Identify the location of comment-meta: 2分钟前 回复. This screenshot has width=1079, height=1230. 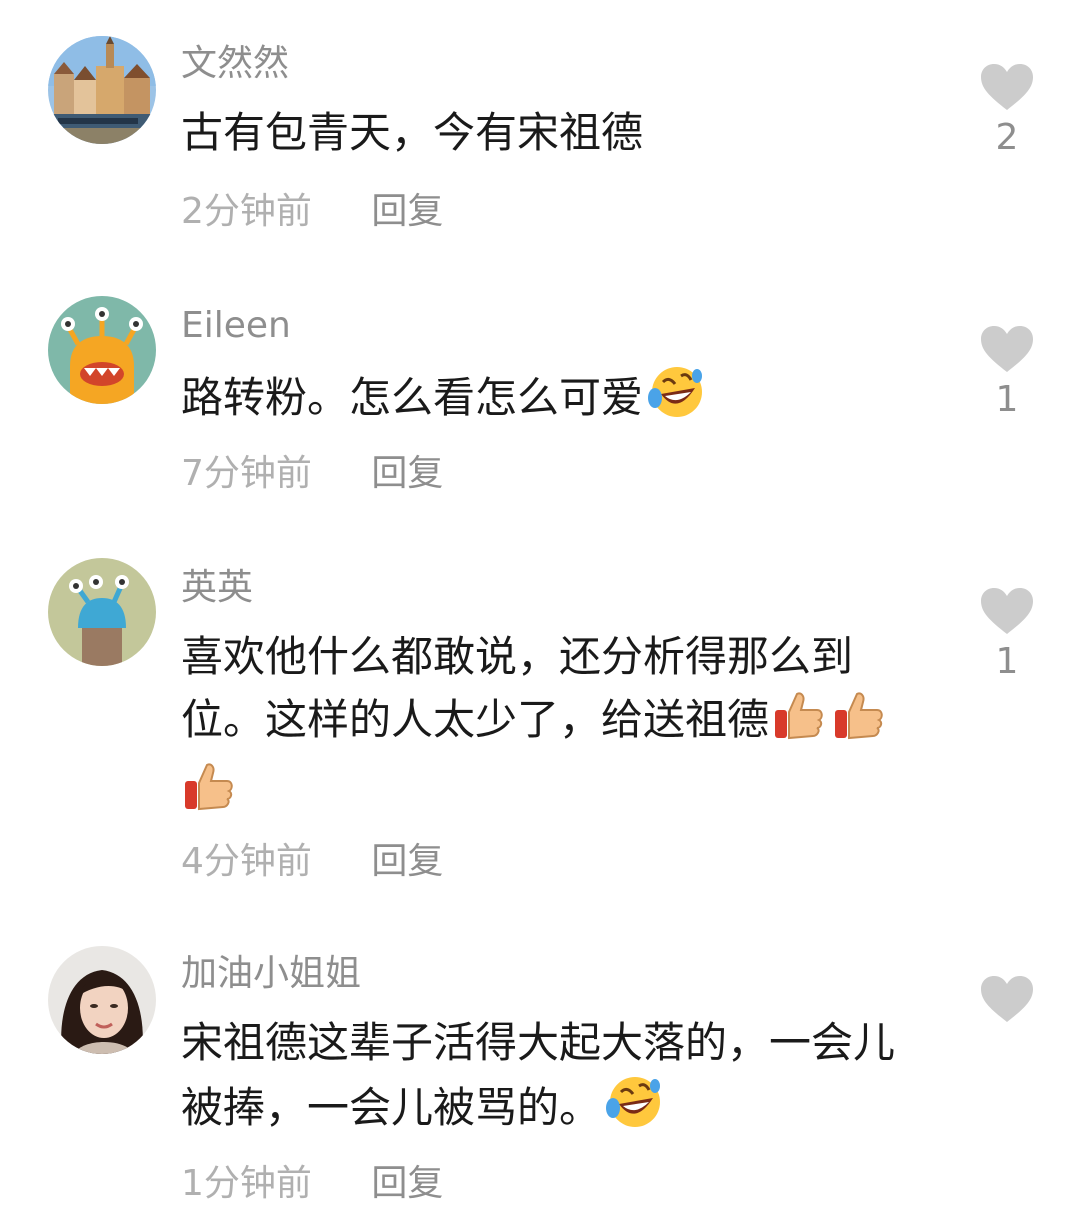
(312, 212).